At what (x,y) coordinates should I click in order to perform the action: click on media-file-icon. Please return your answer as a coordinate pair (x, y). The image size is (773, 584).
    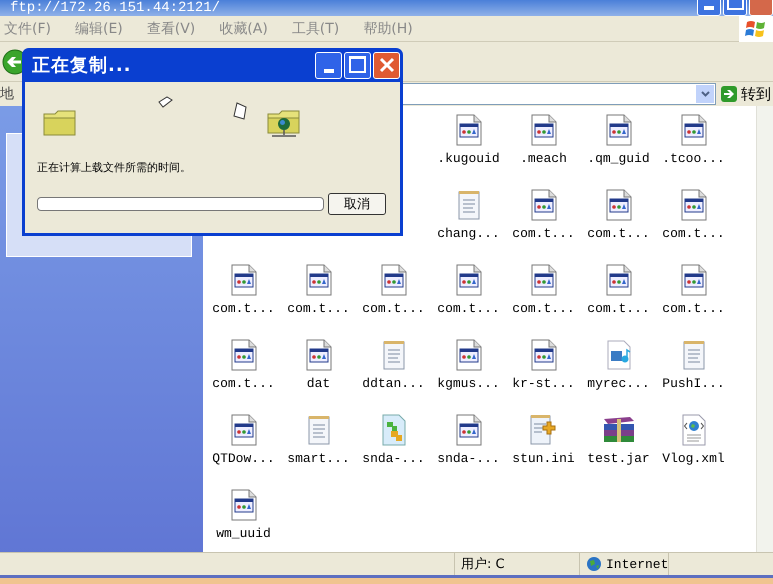
    Looking at the image, I should click on (619, 355).